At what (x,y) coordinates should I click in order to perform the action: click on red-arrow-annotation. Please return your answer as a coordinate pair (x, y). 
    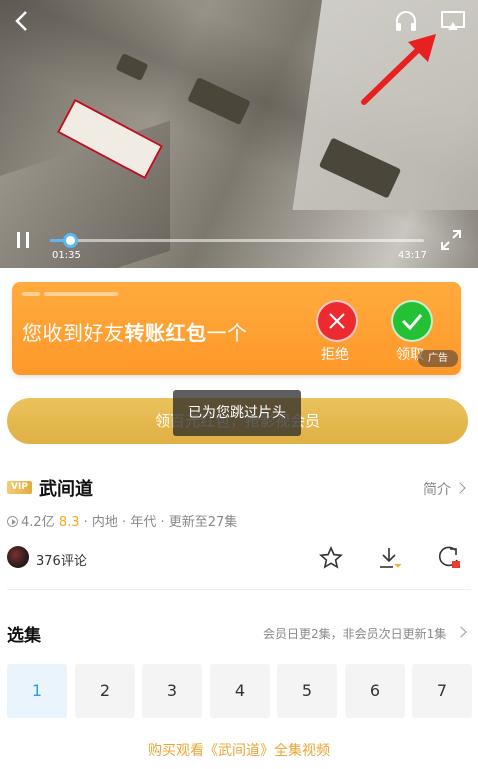
    Looking at the image, I should click on (398, 69).